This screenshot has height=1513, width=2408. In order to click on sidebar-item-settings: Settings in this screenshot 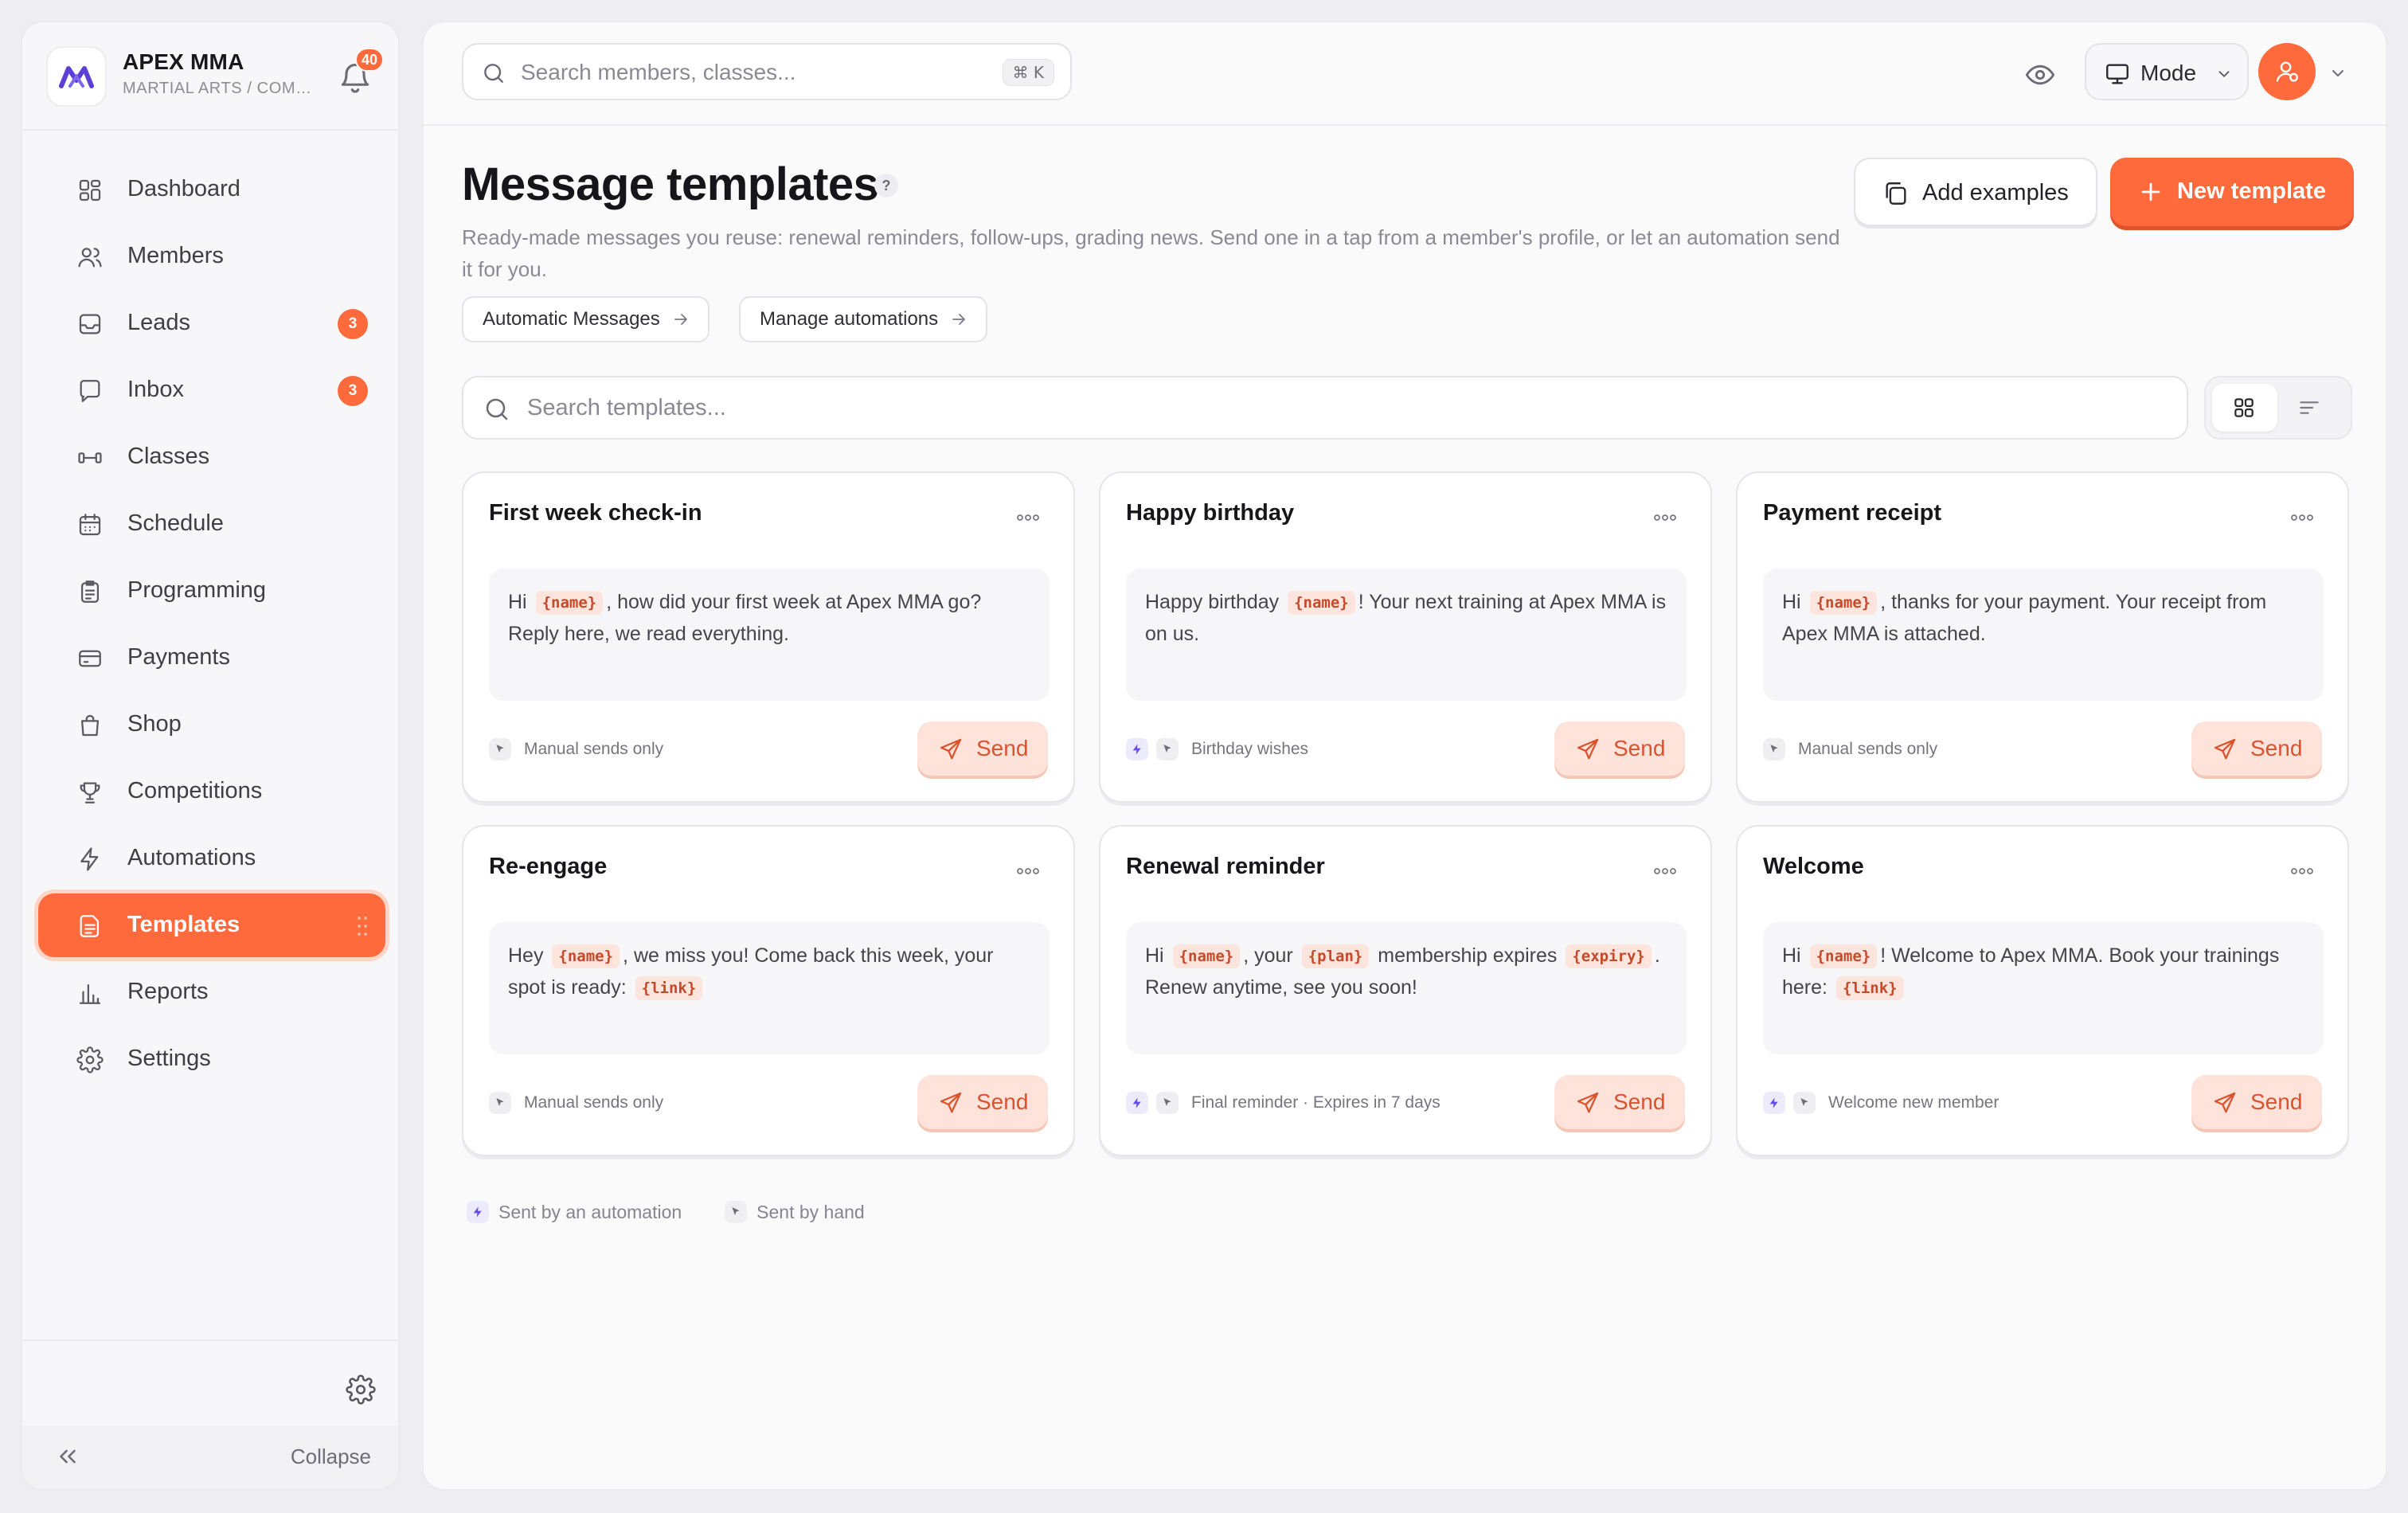, I will do `click(211, 1059)`.